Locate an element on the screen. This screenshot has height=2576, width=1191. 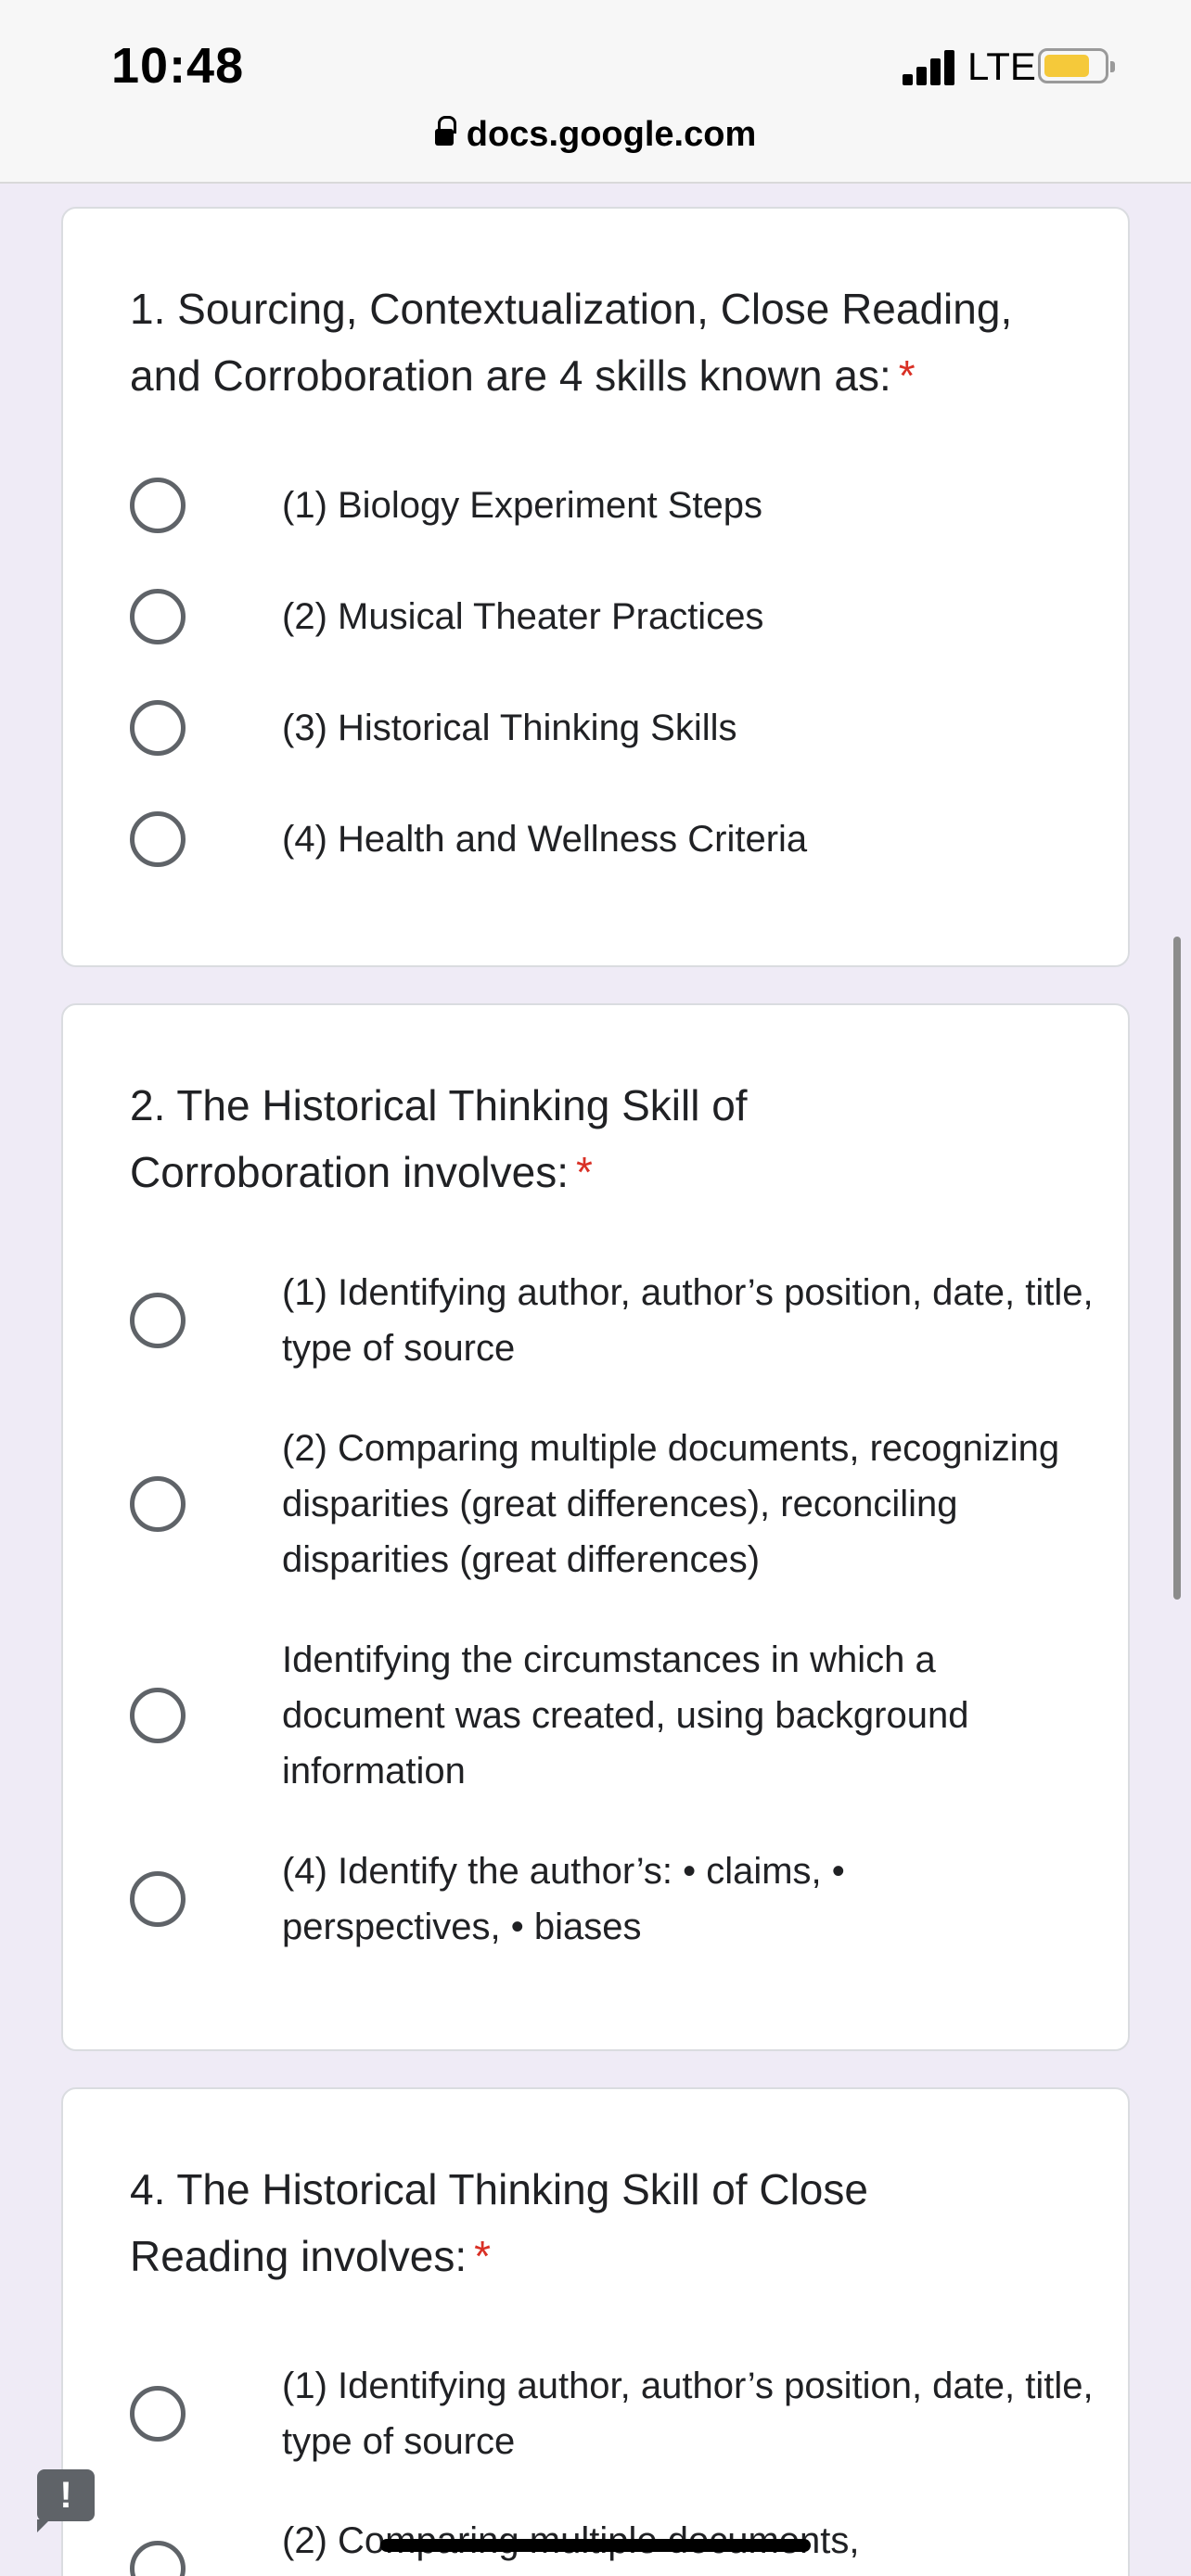
radio-option: (3) Historical Thinking Skills is located at coordinates (617, 728).